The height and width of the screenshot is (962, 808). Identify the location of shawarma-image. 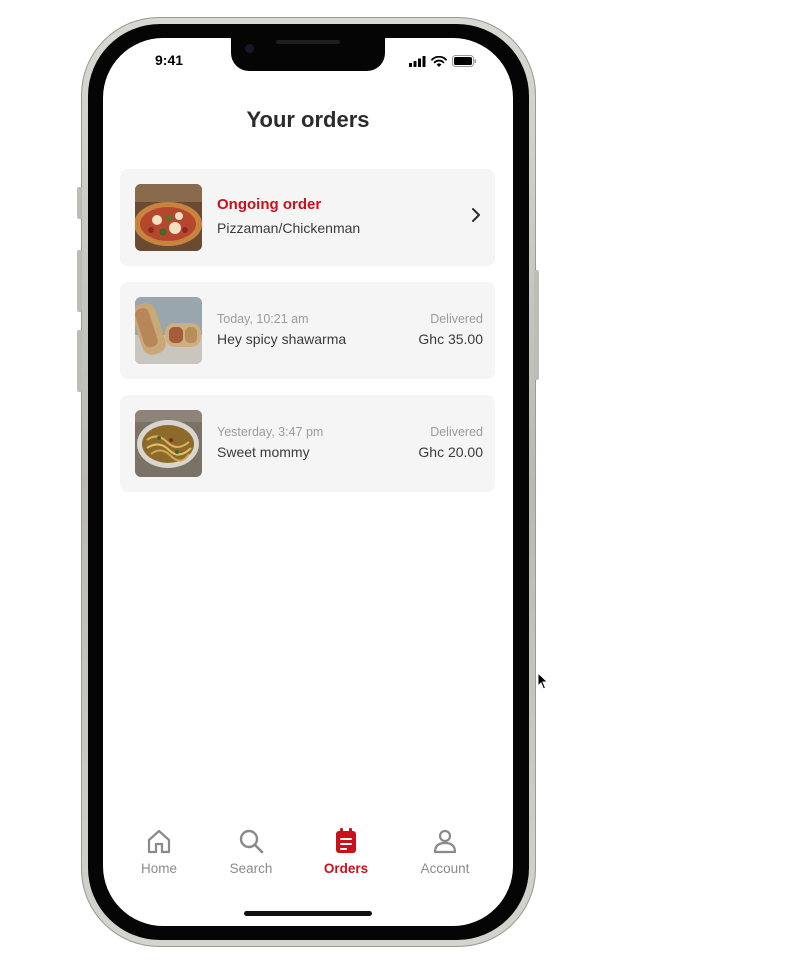
(168, 330).